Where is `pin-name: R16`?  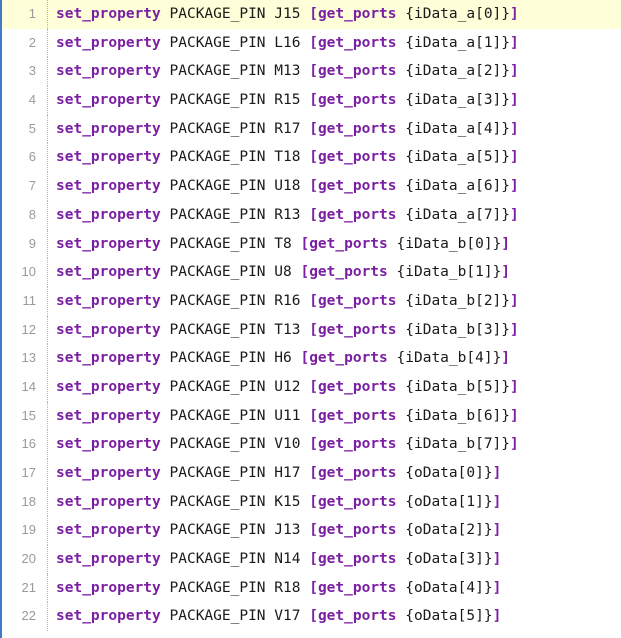
pin-name: R16 is located at coordinates (287, 300).